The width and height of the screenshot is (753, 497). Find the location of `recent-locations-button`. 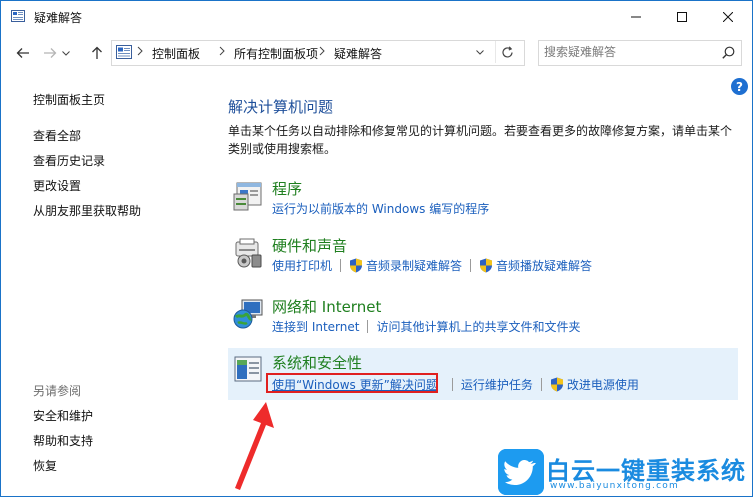

recent-locations-button is located at coordinates (66, 53).